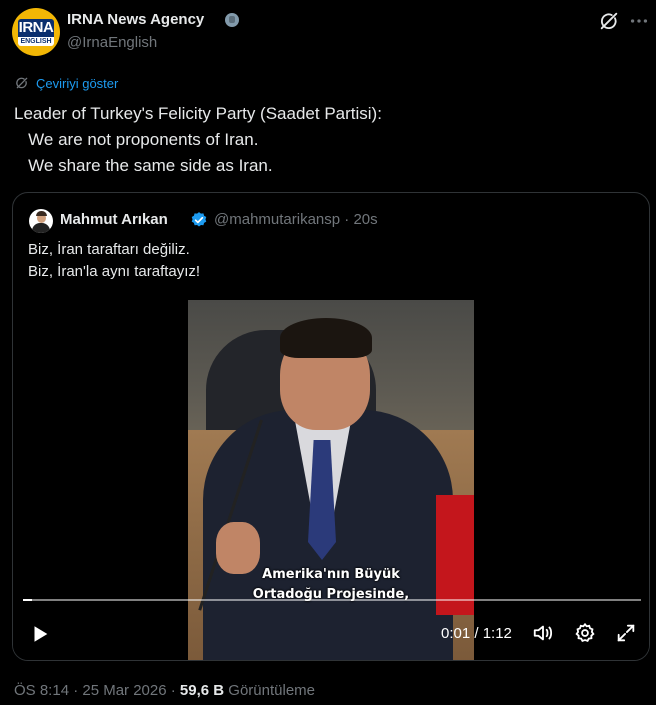 Image resolution: width=656 pixels, height=705 pixels. I want to click on video-progress-fill, so click(27, 600).